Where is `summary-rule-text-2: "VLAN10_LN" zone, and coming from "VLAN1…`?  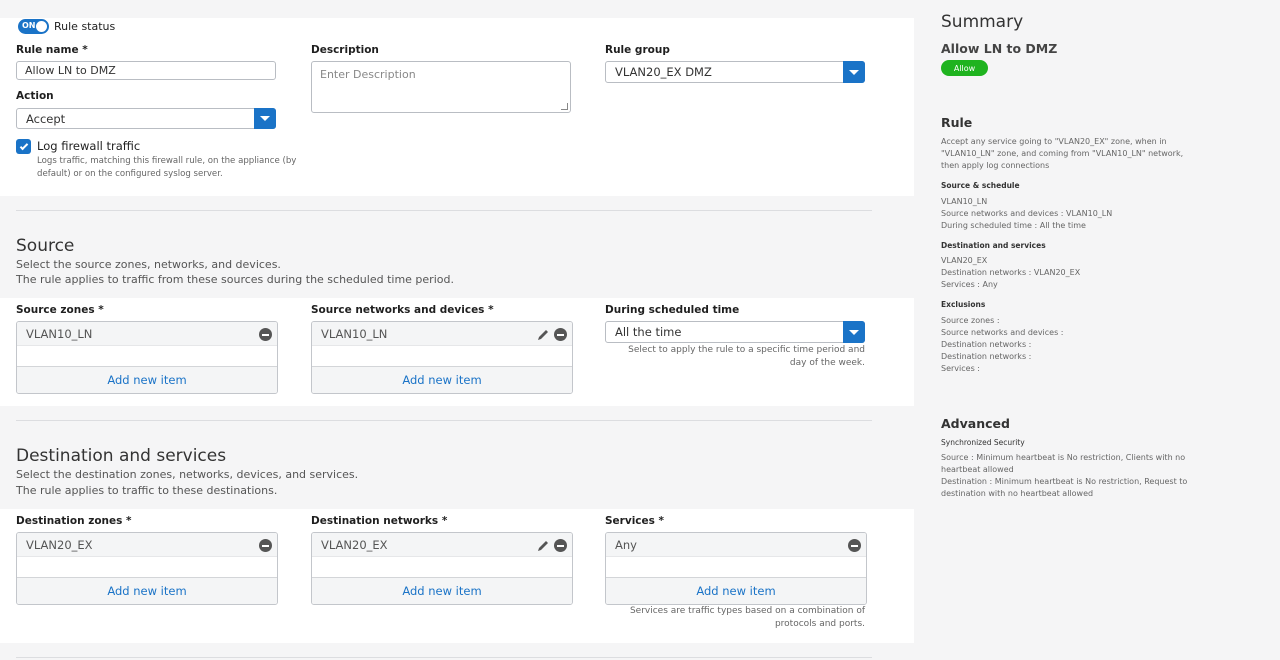 summary-rule-text-2: "VLAN10_LN" zone, and coming from "VLAN1… is located at coordinates (1062, 153).